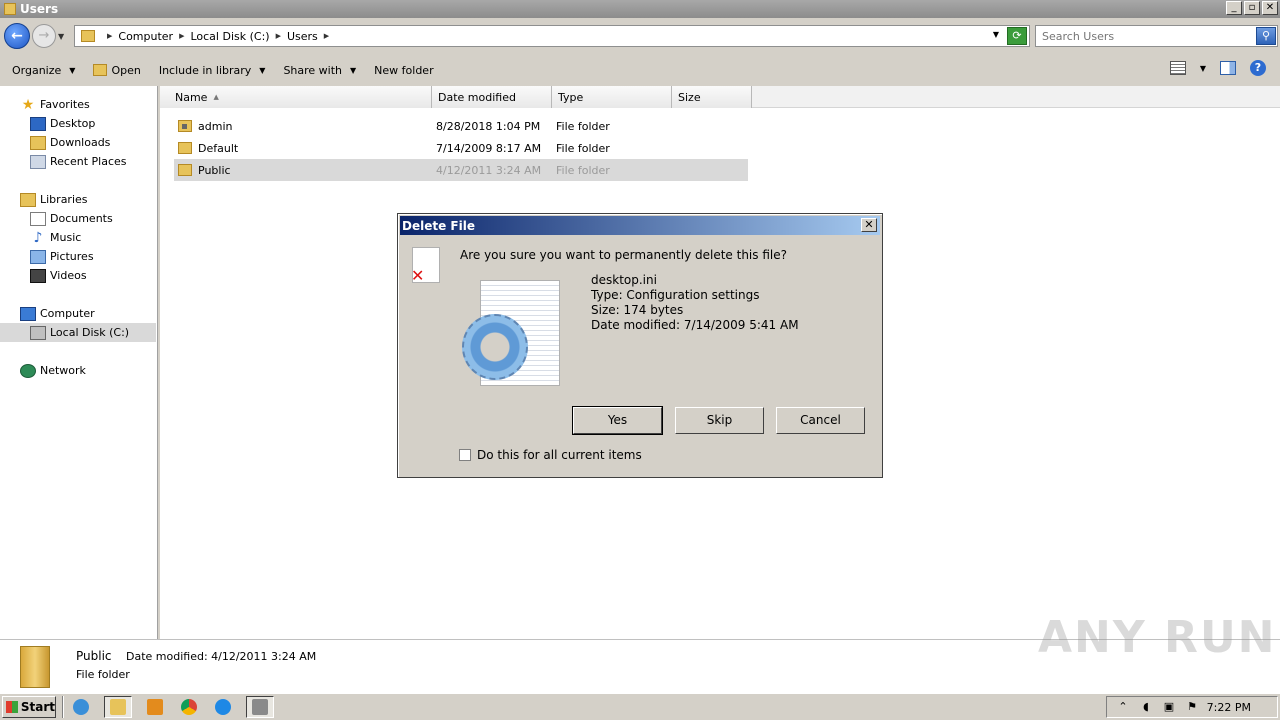  Describe the element at coordinates (17, 36) in the screenshot. I see `back-button: ←` at that location.